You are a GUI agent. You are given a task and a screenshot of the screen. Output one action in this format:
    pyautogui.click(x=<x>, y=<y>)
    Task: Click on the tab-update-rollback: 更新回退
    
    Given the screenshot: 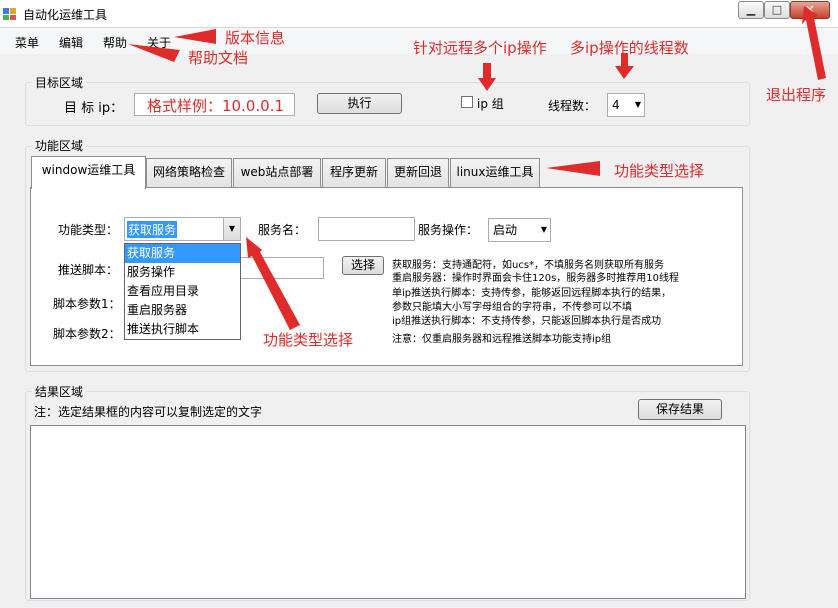 What is the action you would take?
    pyautogui.click(x=418, y=172)
    